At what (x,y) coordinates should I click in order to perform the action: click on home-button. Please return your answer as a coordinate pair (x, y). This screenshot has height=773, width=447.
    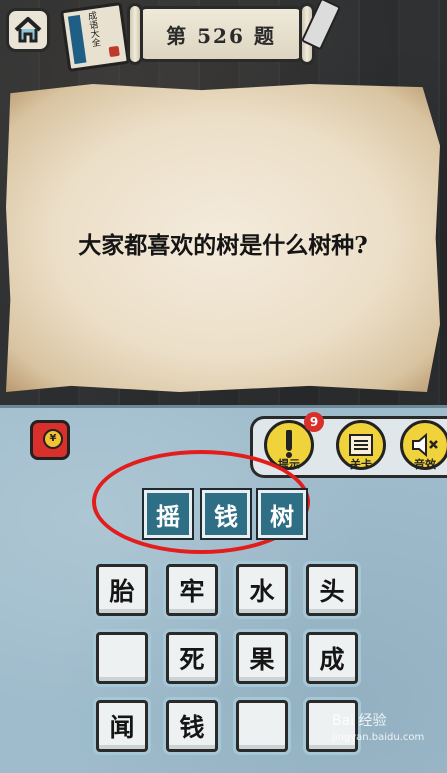
    Looking at the image, I should click on (28, 30).